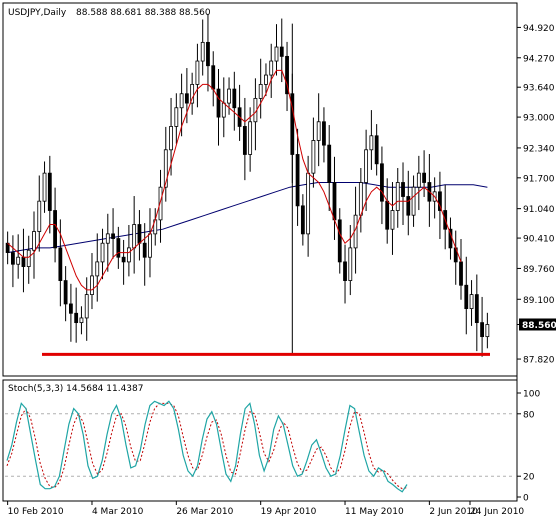 Image resolution: width=559 pixels, height=526 pixels. What do you see at coordinates (204, 512) in the screenshot?
I see `time-tick-label: 26 Mar 2010` at bounding box center [204, 512].